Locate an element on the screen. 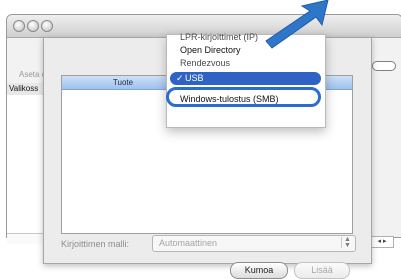 The height and width of the screenshot is (279, 401). cancel-button: Kumoa is located at coordinates (259, 270).